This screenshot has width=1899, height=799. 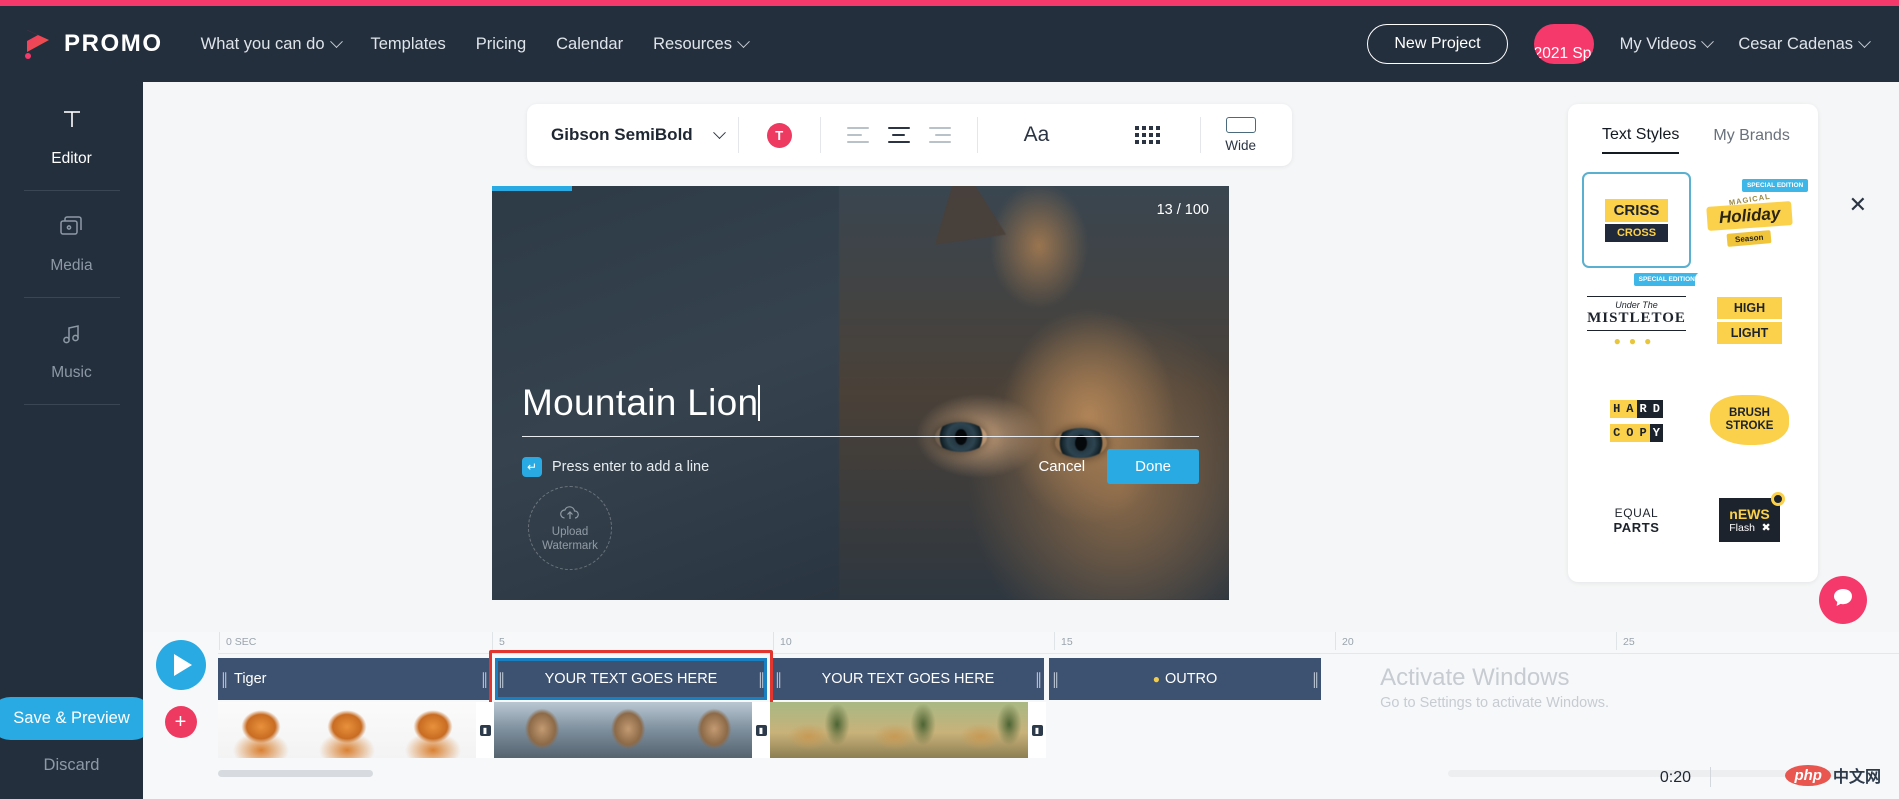 What do you see at coordinates (72, 121) in the screenshot?
I see `text-icon` at bounding box center [72, 121].